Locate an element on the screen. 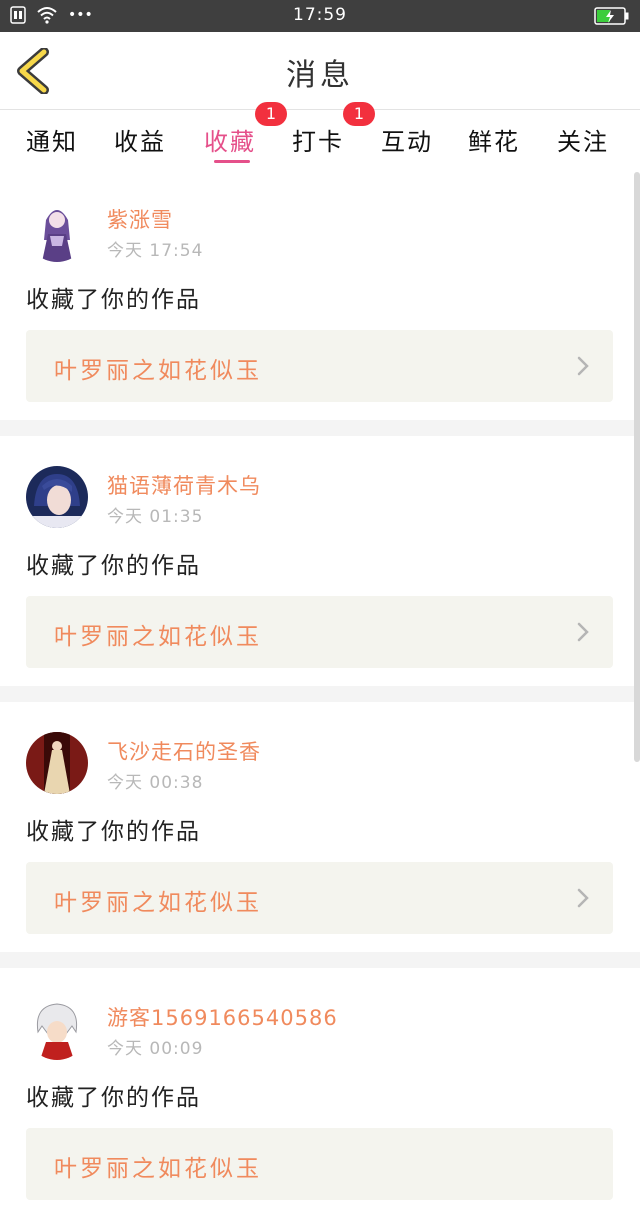 The width and height of the screenshot is (640, 1218). tab-bar: 通知 收益 收藏 打卡 互动 鲜花 关注 1 1 is located at coordinates (320, 136).